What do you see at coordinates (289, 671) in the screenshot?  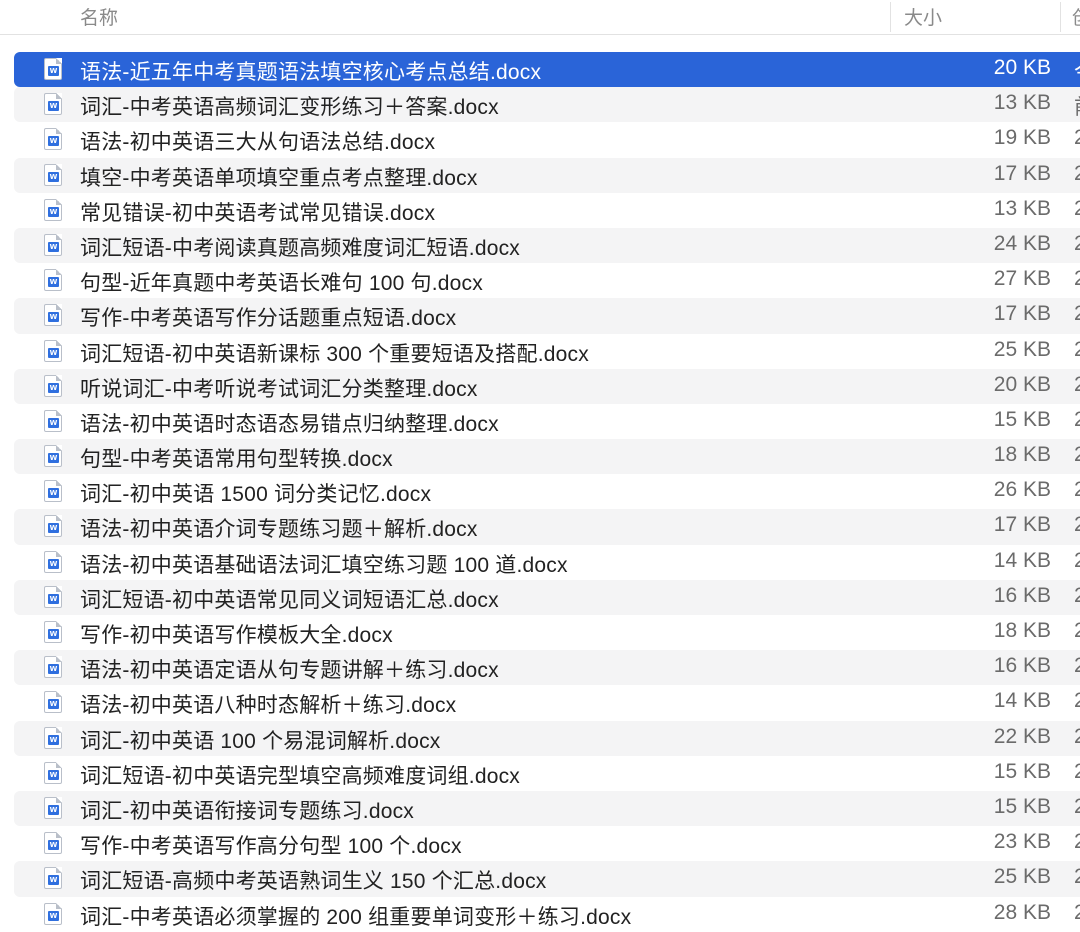 I see `file-name: 语法-初中英语定语从句专题讲解＋练习.docx` at bounding box center [289, 671].